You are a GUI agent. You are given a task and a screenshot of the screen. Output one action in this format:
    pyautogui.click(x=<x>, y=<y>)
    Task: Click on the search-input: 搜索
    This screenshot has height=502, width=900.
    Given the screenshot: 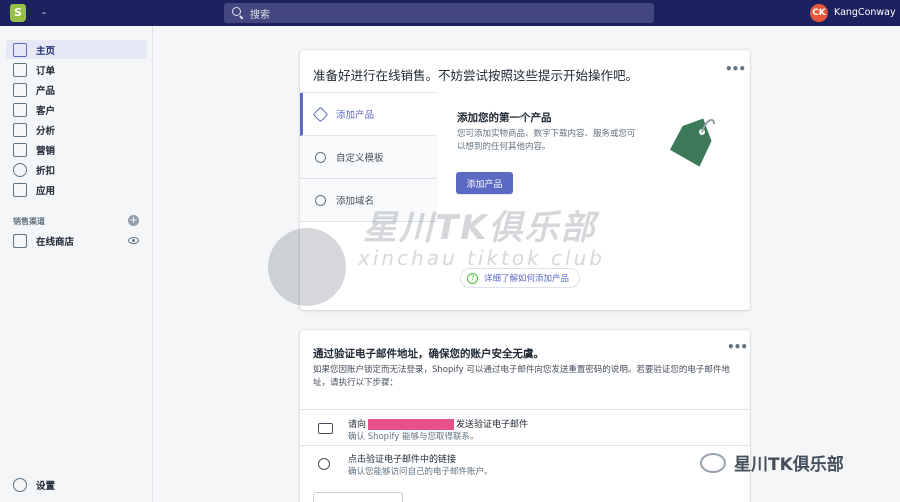 What is the action you would take?
    pyautogui.click(x=439, y=13)
    